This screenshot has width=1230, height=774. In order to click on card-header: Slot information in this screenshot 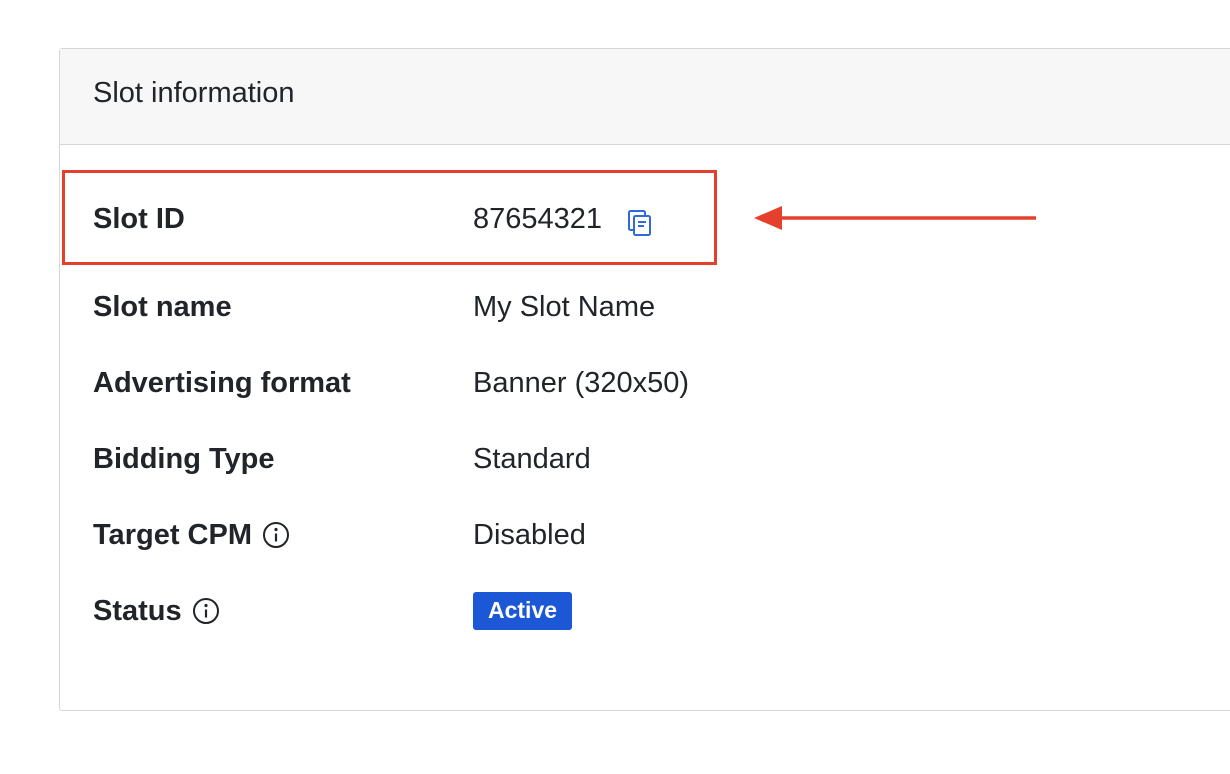, I will do `click(645, 97)`.